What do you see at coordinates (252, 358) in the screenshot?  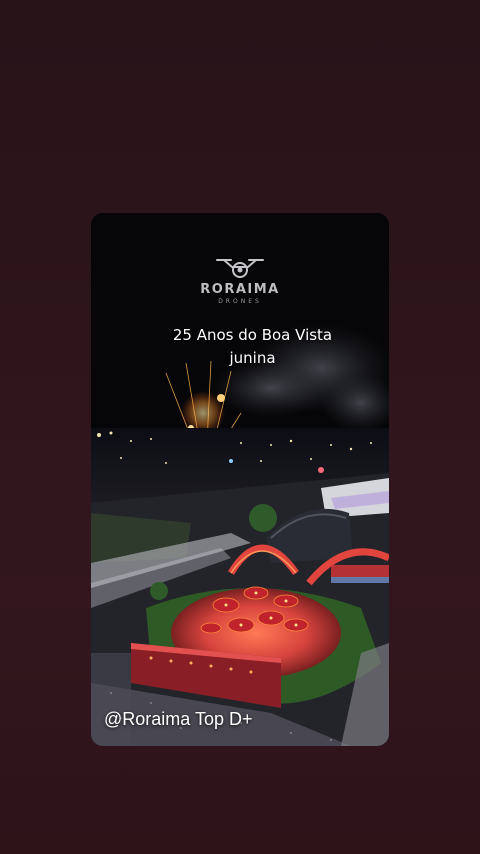 I see `headline-line-2: junina` at bounding box center [252, 358].